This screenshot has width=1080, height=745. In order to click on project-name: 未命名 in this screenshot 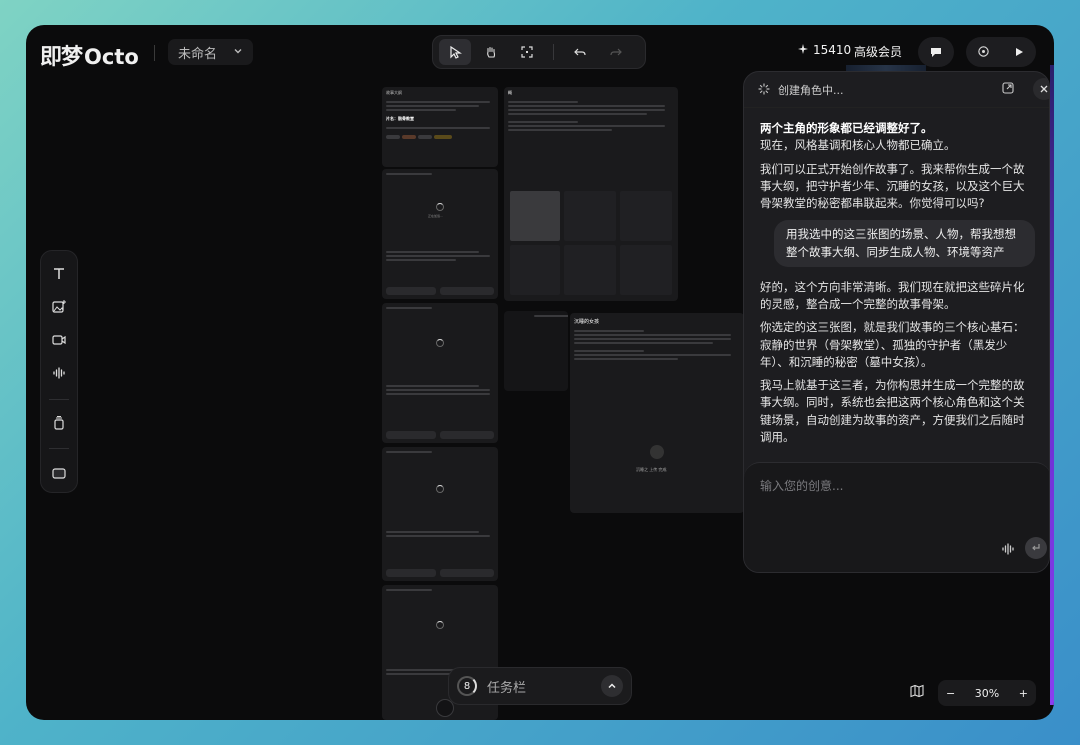, I will do `click(198, 54)`.